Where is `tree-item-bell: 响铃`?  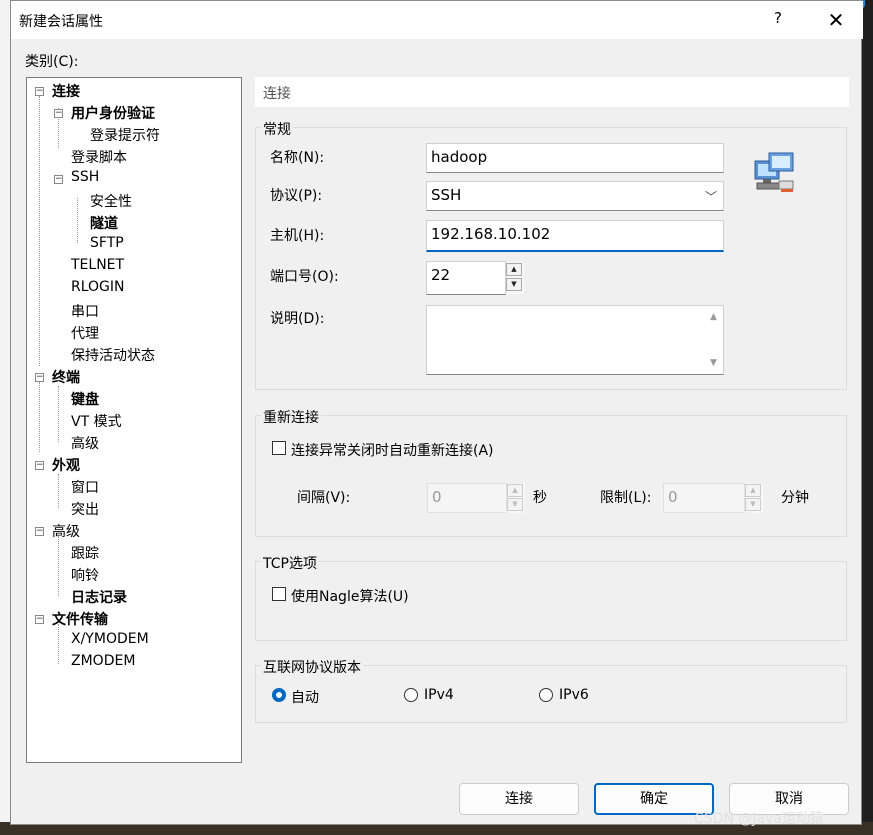
tree-item-bell: 响铃 is located at coordinates (85, 575).